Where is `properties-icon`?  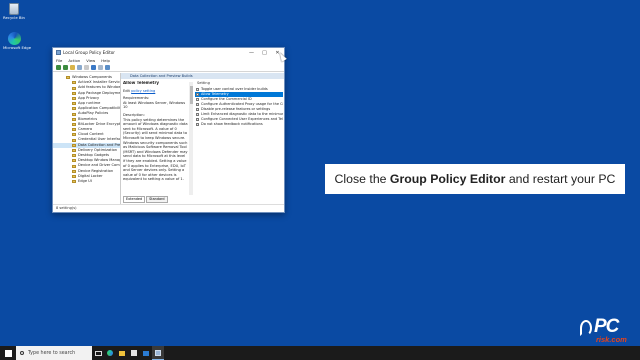
properties-icon is located at coordinates (100, 67).